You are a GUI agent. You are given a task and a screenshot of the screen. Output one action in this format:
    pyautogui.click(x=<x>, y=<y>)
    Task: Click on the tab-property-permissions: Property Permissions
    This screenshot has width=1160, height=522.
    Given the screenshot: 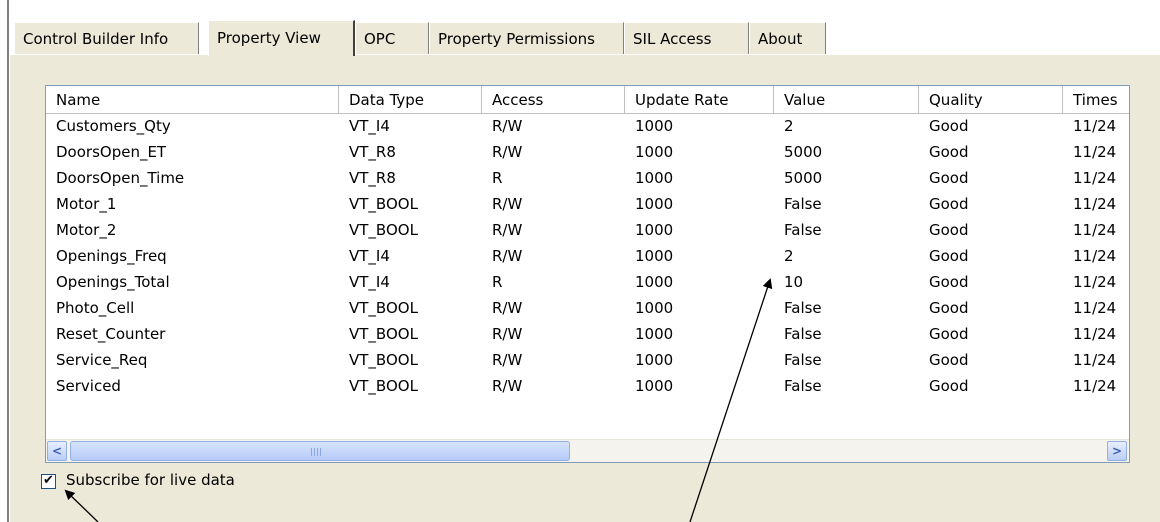 What is the action you would take?
    pyautogui.click(x=526, y=38)
    